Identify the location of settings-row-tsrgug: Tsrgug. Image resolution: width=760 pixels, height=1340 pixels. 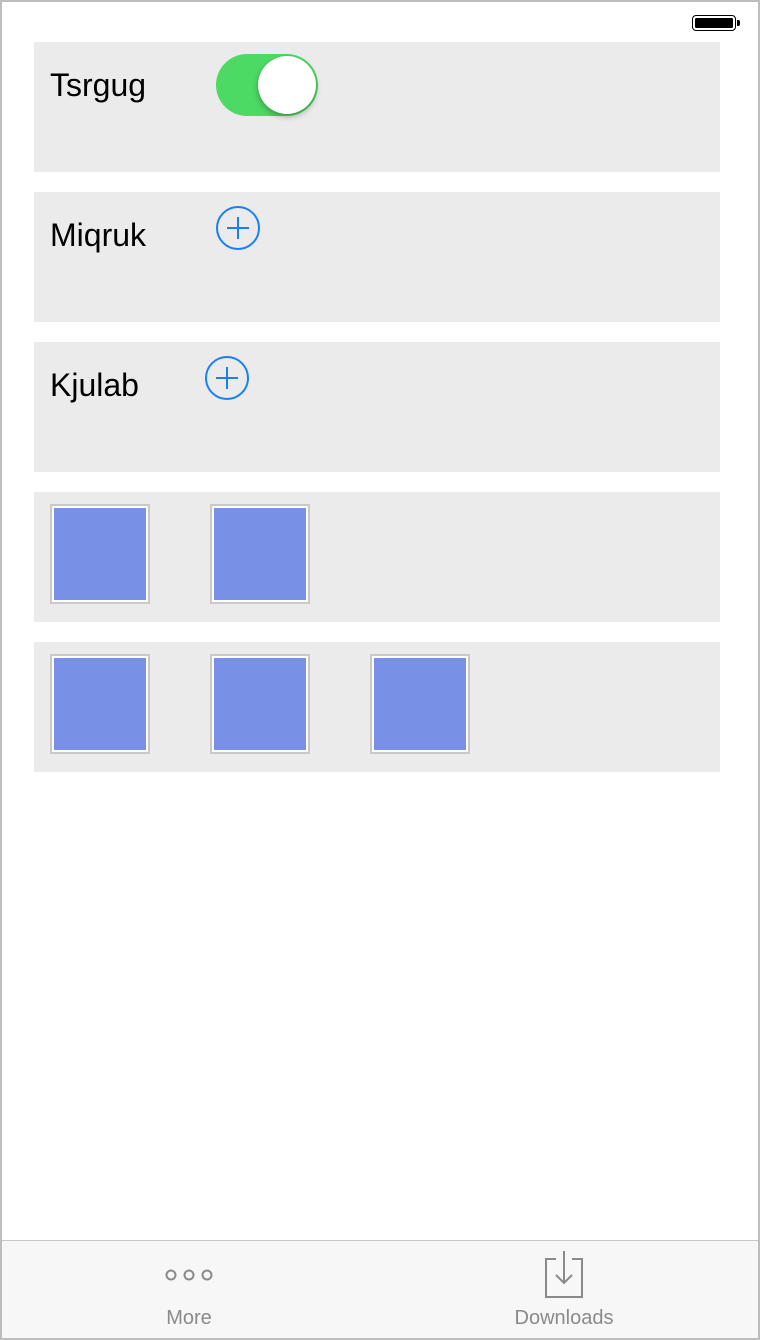
(377, 107).